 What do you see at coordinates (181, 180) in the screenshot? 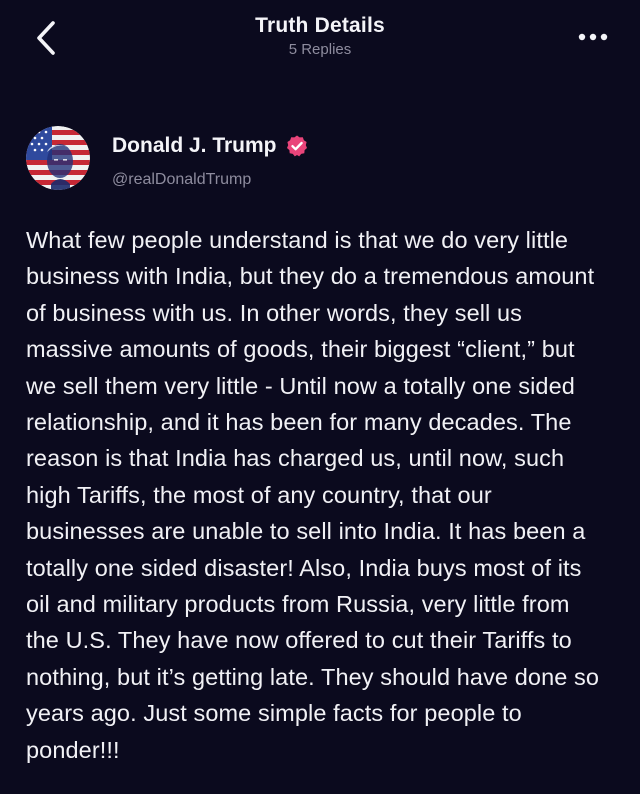
I see `author-handle: @realDonaldTrump` at bounding box center [181, 180].